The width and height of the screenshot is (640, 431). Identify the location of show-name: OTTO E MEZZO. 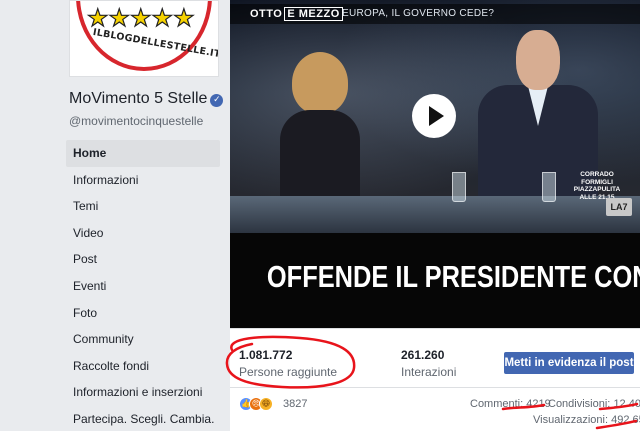
(296, 14).